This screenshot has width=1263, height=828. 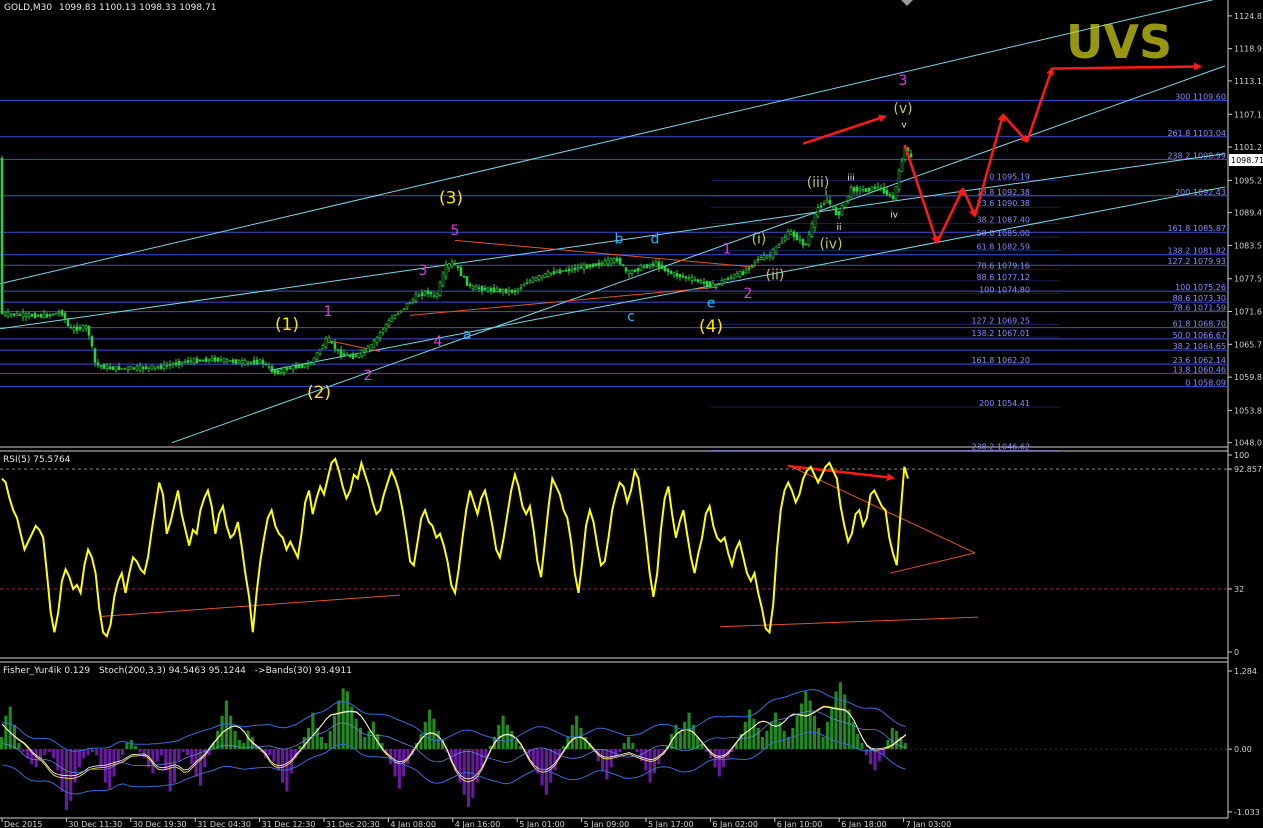 What do you see at coordinates (1248, 443) in the screenshot?
I see `price-axis-label: 1048.0` at bounding box center [1248, 443].